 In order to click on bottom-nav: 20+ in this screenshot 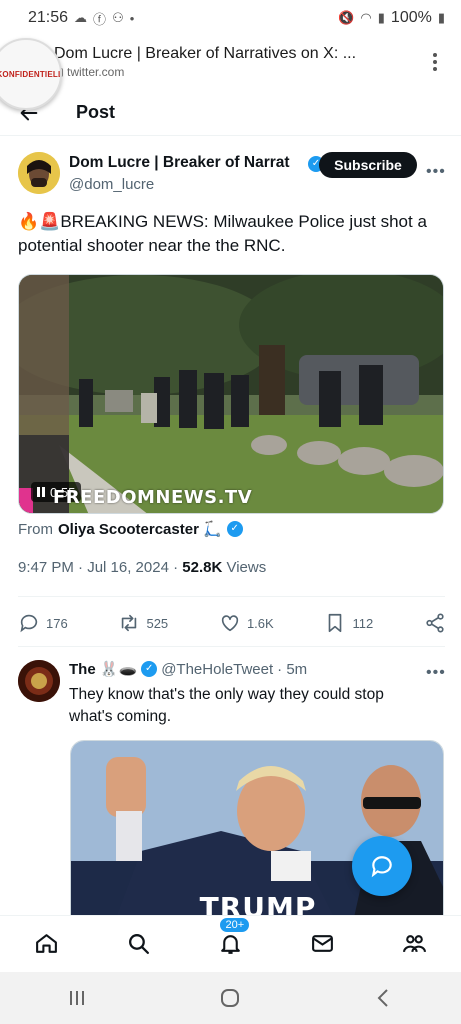, I will do `click(230, 943)`.